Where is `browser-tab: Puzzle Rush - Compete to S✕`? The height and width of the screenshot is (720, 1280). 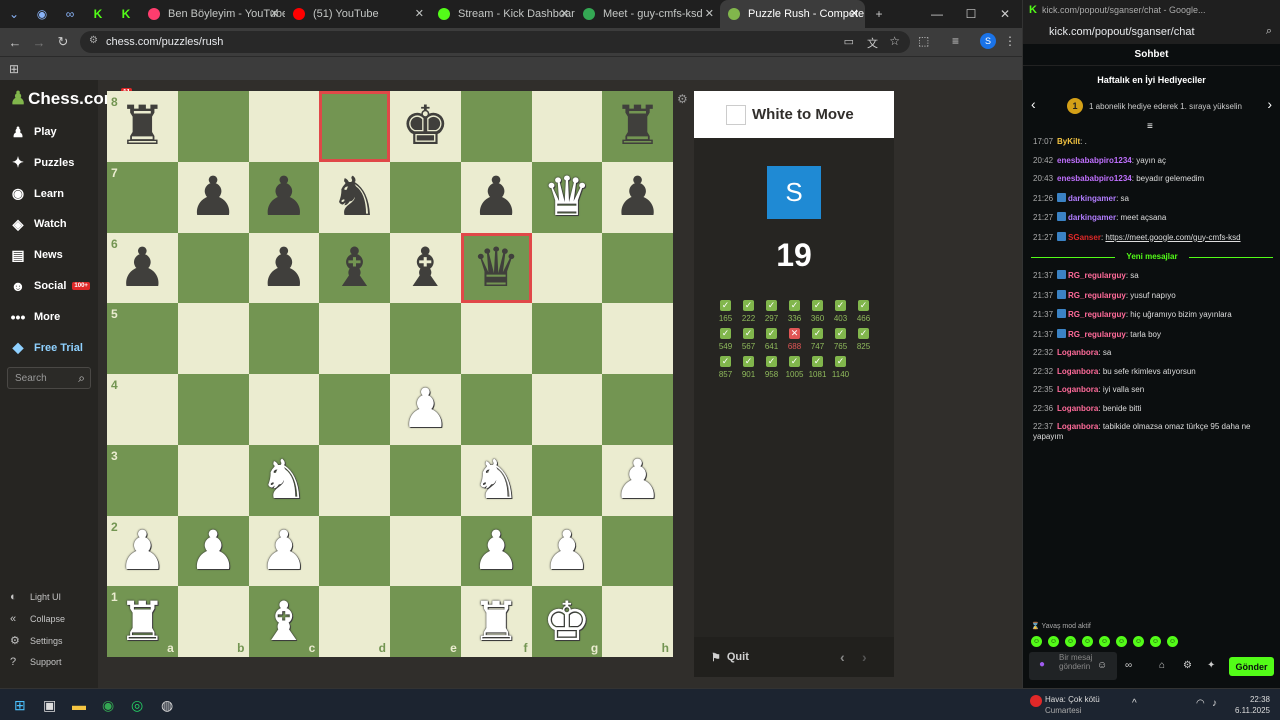
browser-tab: Puzzle Rush - Compete to S✕ is located at coordinates (792, 14).